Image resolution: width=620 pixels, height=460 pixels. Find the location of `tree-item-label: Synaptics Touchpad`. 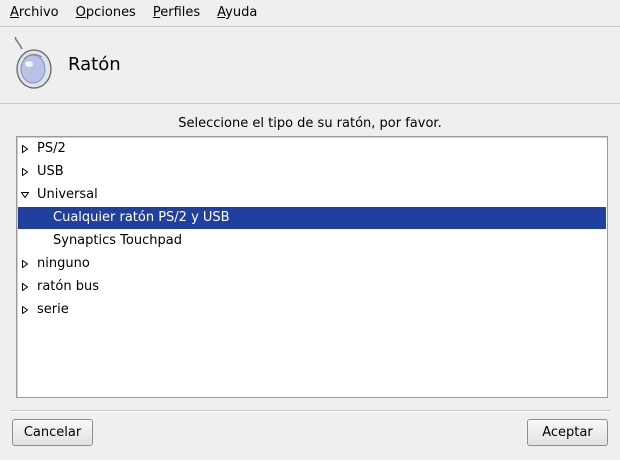

tree-item-label: Synaptics Touchpad is located at coordinates (117, 240).